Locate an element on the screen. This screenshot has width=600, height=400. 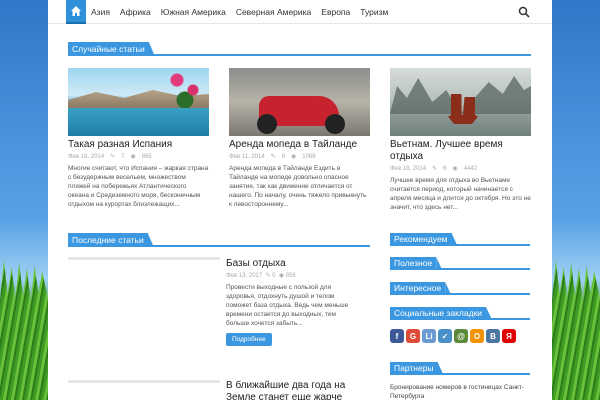
nav-item-europe: Европа is located at coordinates (335, 12).